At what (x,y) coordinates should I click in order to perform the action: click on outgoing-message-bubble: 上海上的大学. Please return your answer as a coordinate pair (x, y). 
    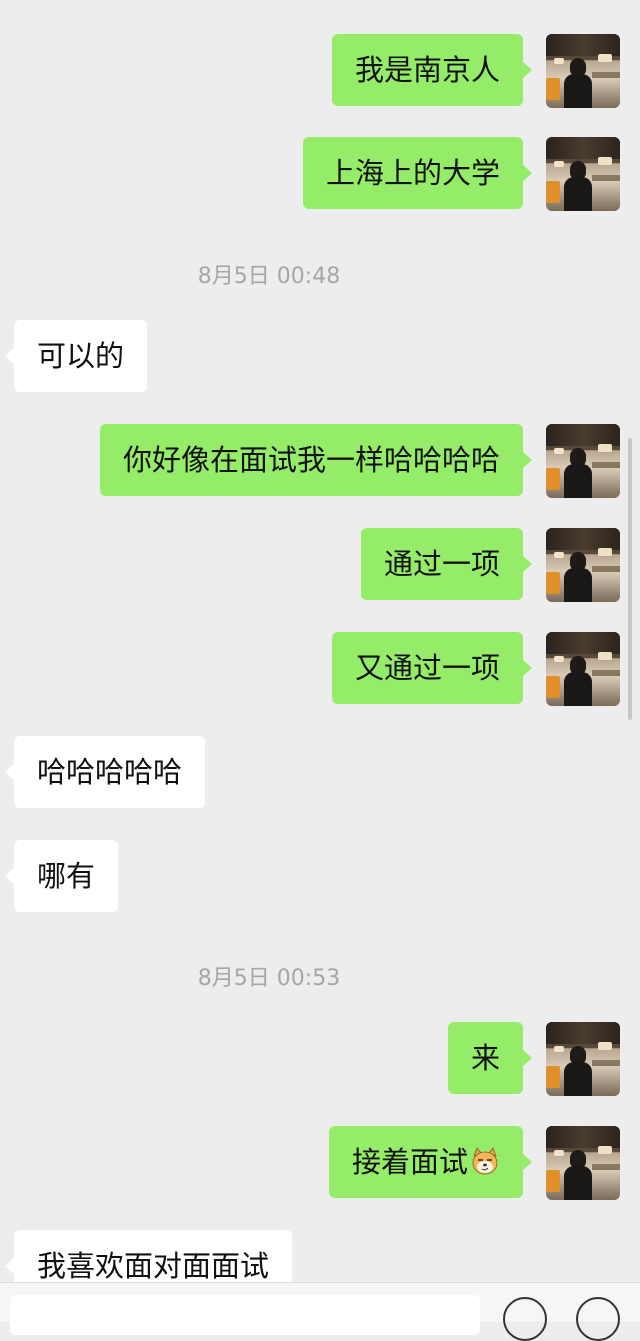
    Looking at the image, I should click on (417, 173).